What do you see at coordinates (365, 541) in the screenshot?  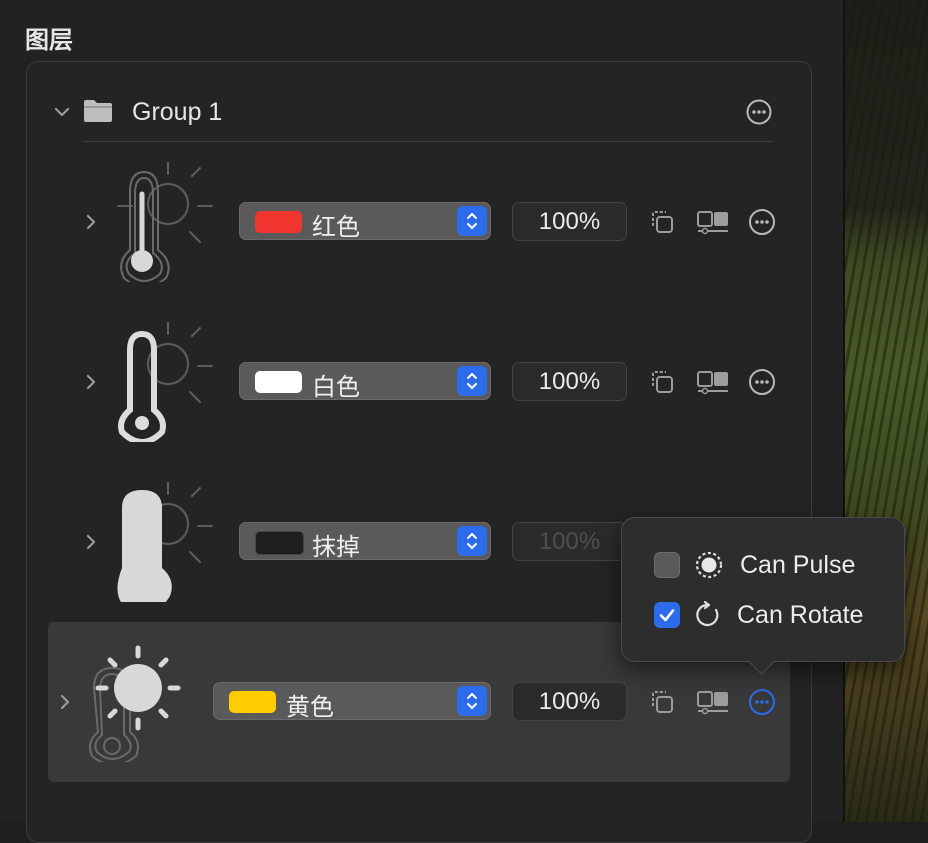 I see `color-popup-button: 抹掉` at bounding box center [365, 541].